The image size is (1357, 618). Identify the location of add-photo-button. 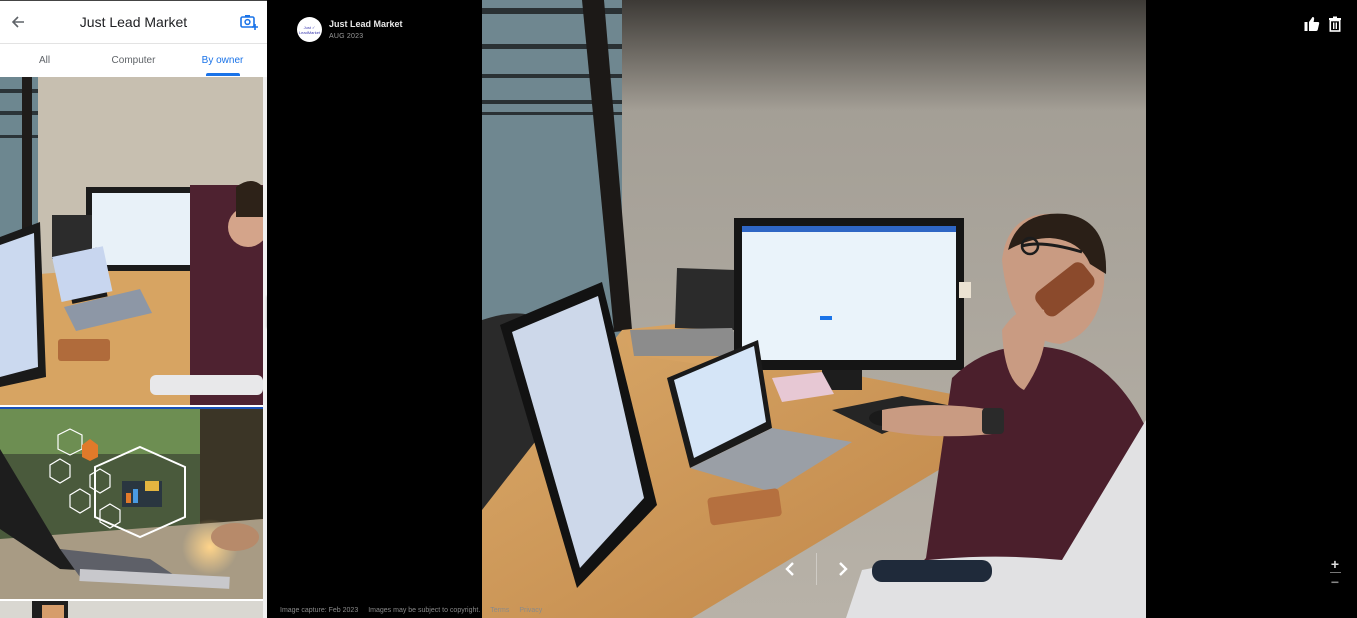
(249, 22).